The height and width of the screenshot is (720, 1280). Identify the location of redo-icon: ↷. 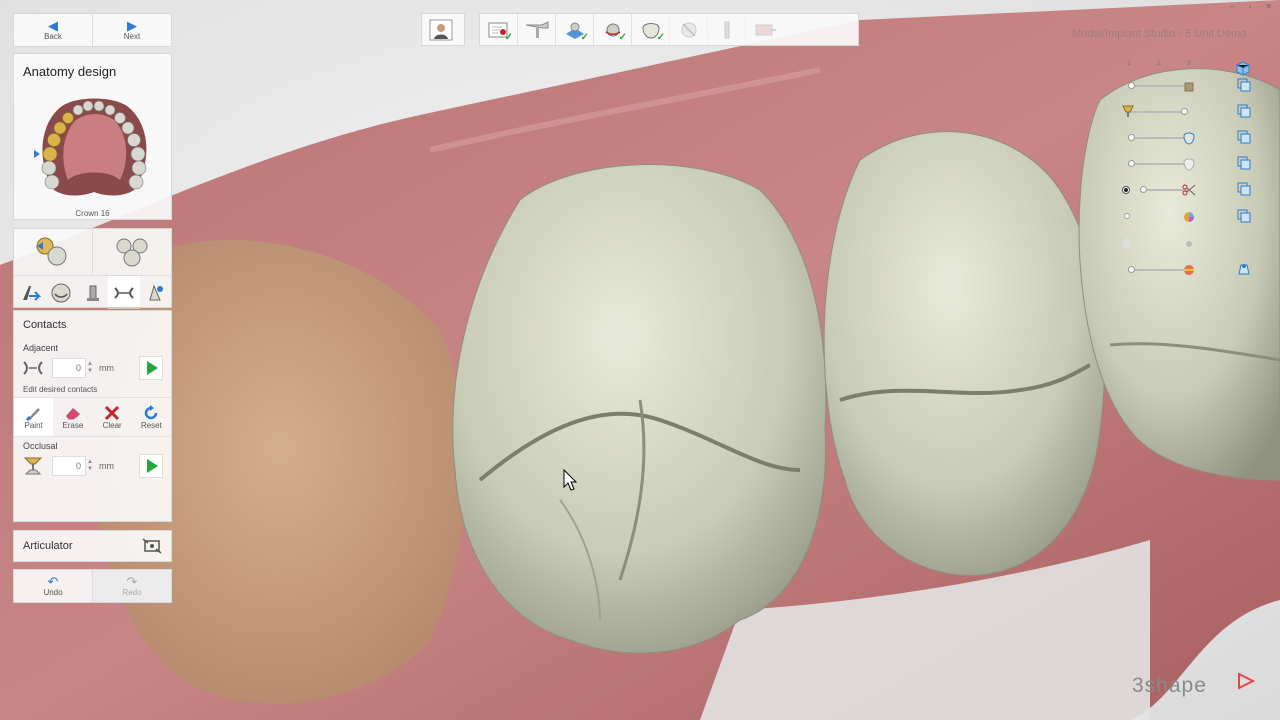
(132, 581).